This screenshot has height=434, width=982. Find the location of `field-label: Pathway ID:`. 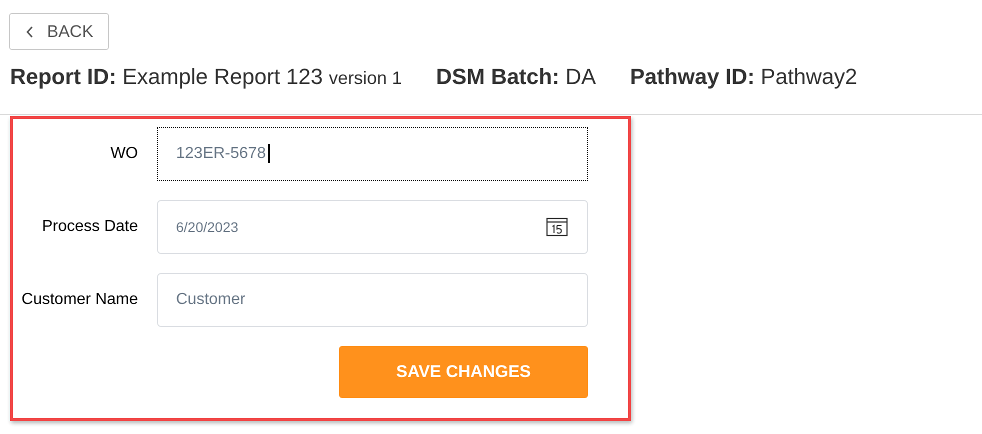

field-label: Pathway ID: is located at coordinates (692, 77).